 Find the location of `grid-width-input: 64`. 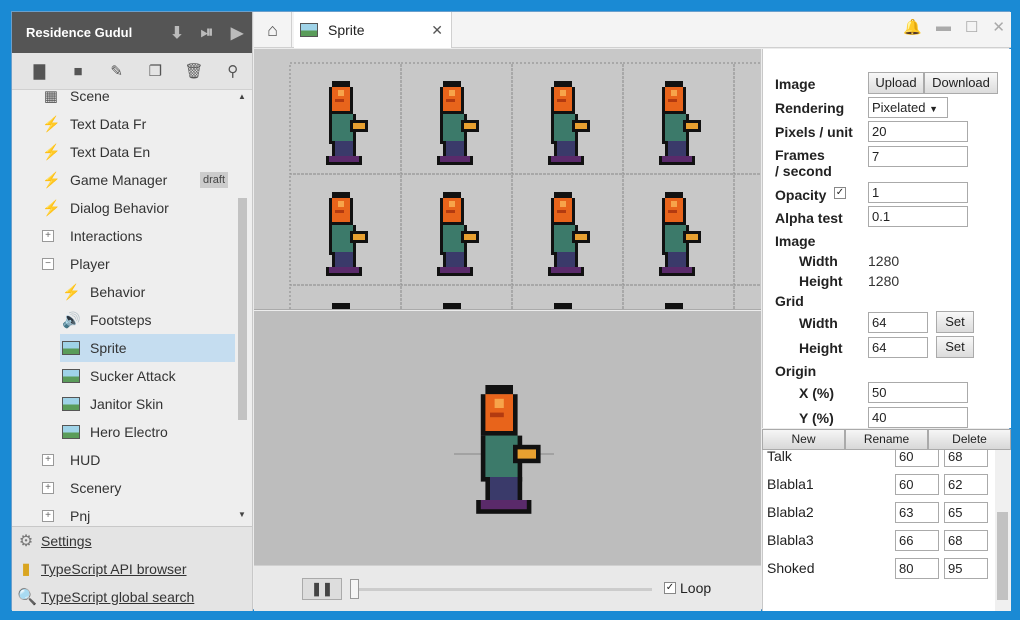

grid-width-input: 64 is located at coordinates (898, 322).